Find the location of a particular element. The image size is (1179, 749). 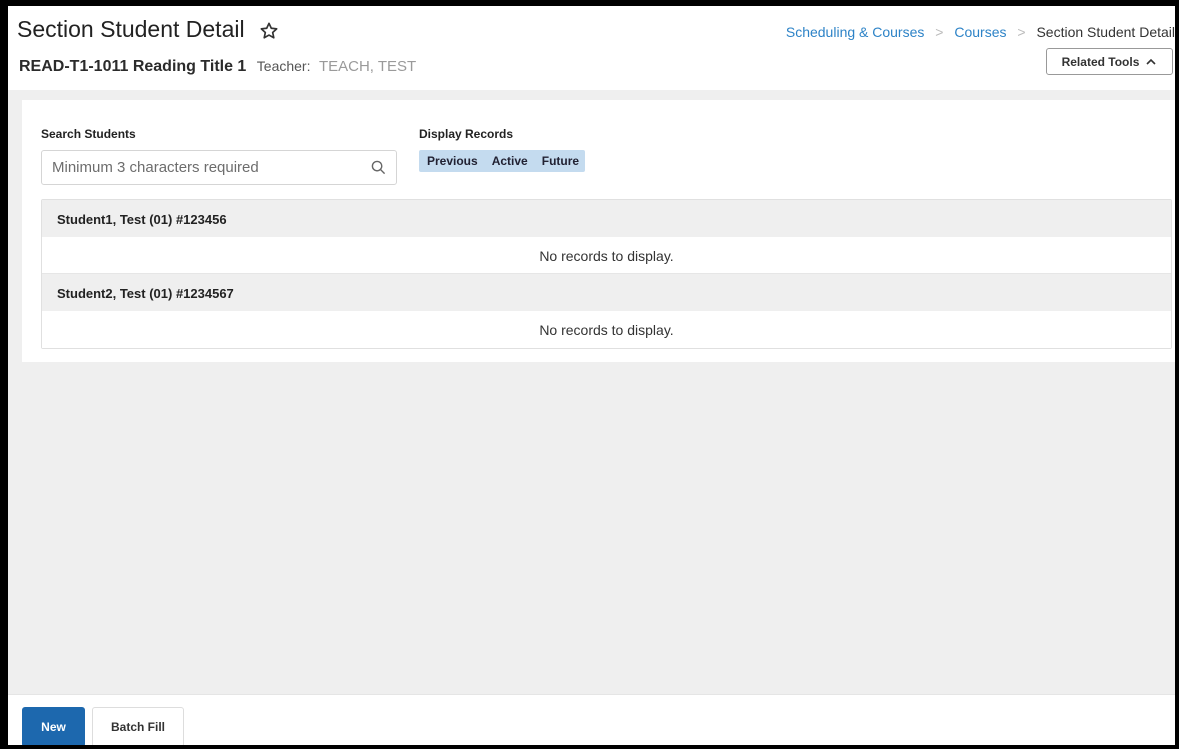

student-row-header: Student1, Test (01) #123456 is located at coordinates (606, 218).